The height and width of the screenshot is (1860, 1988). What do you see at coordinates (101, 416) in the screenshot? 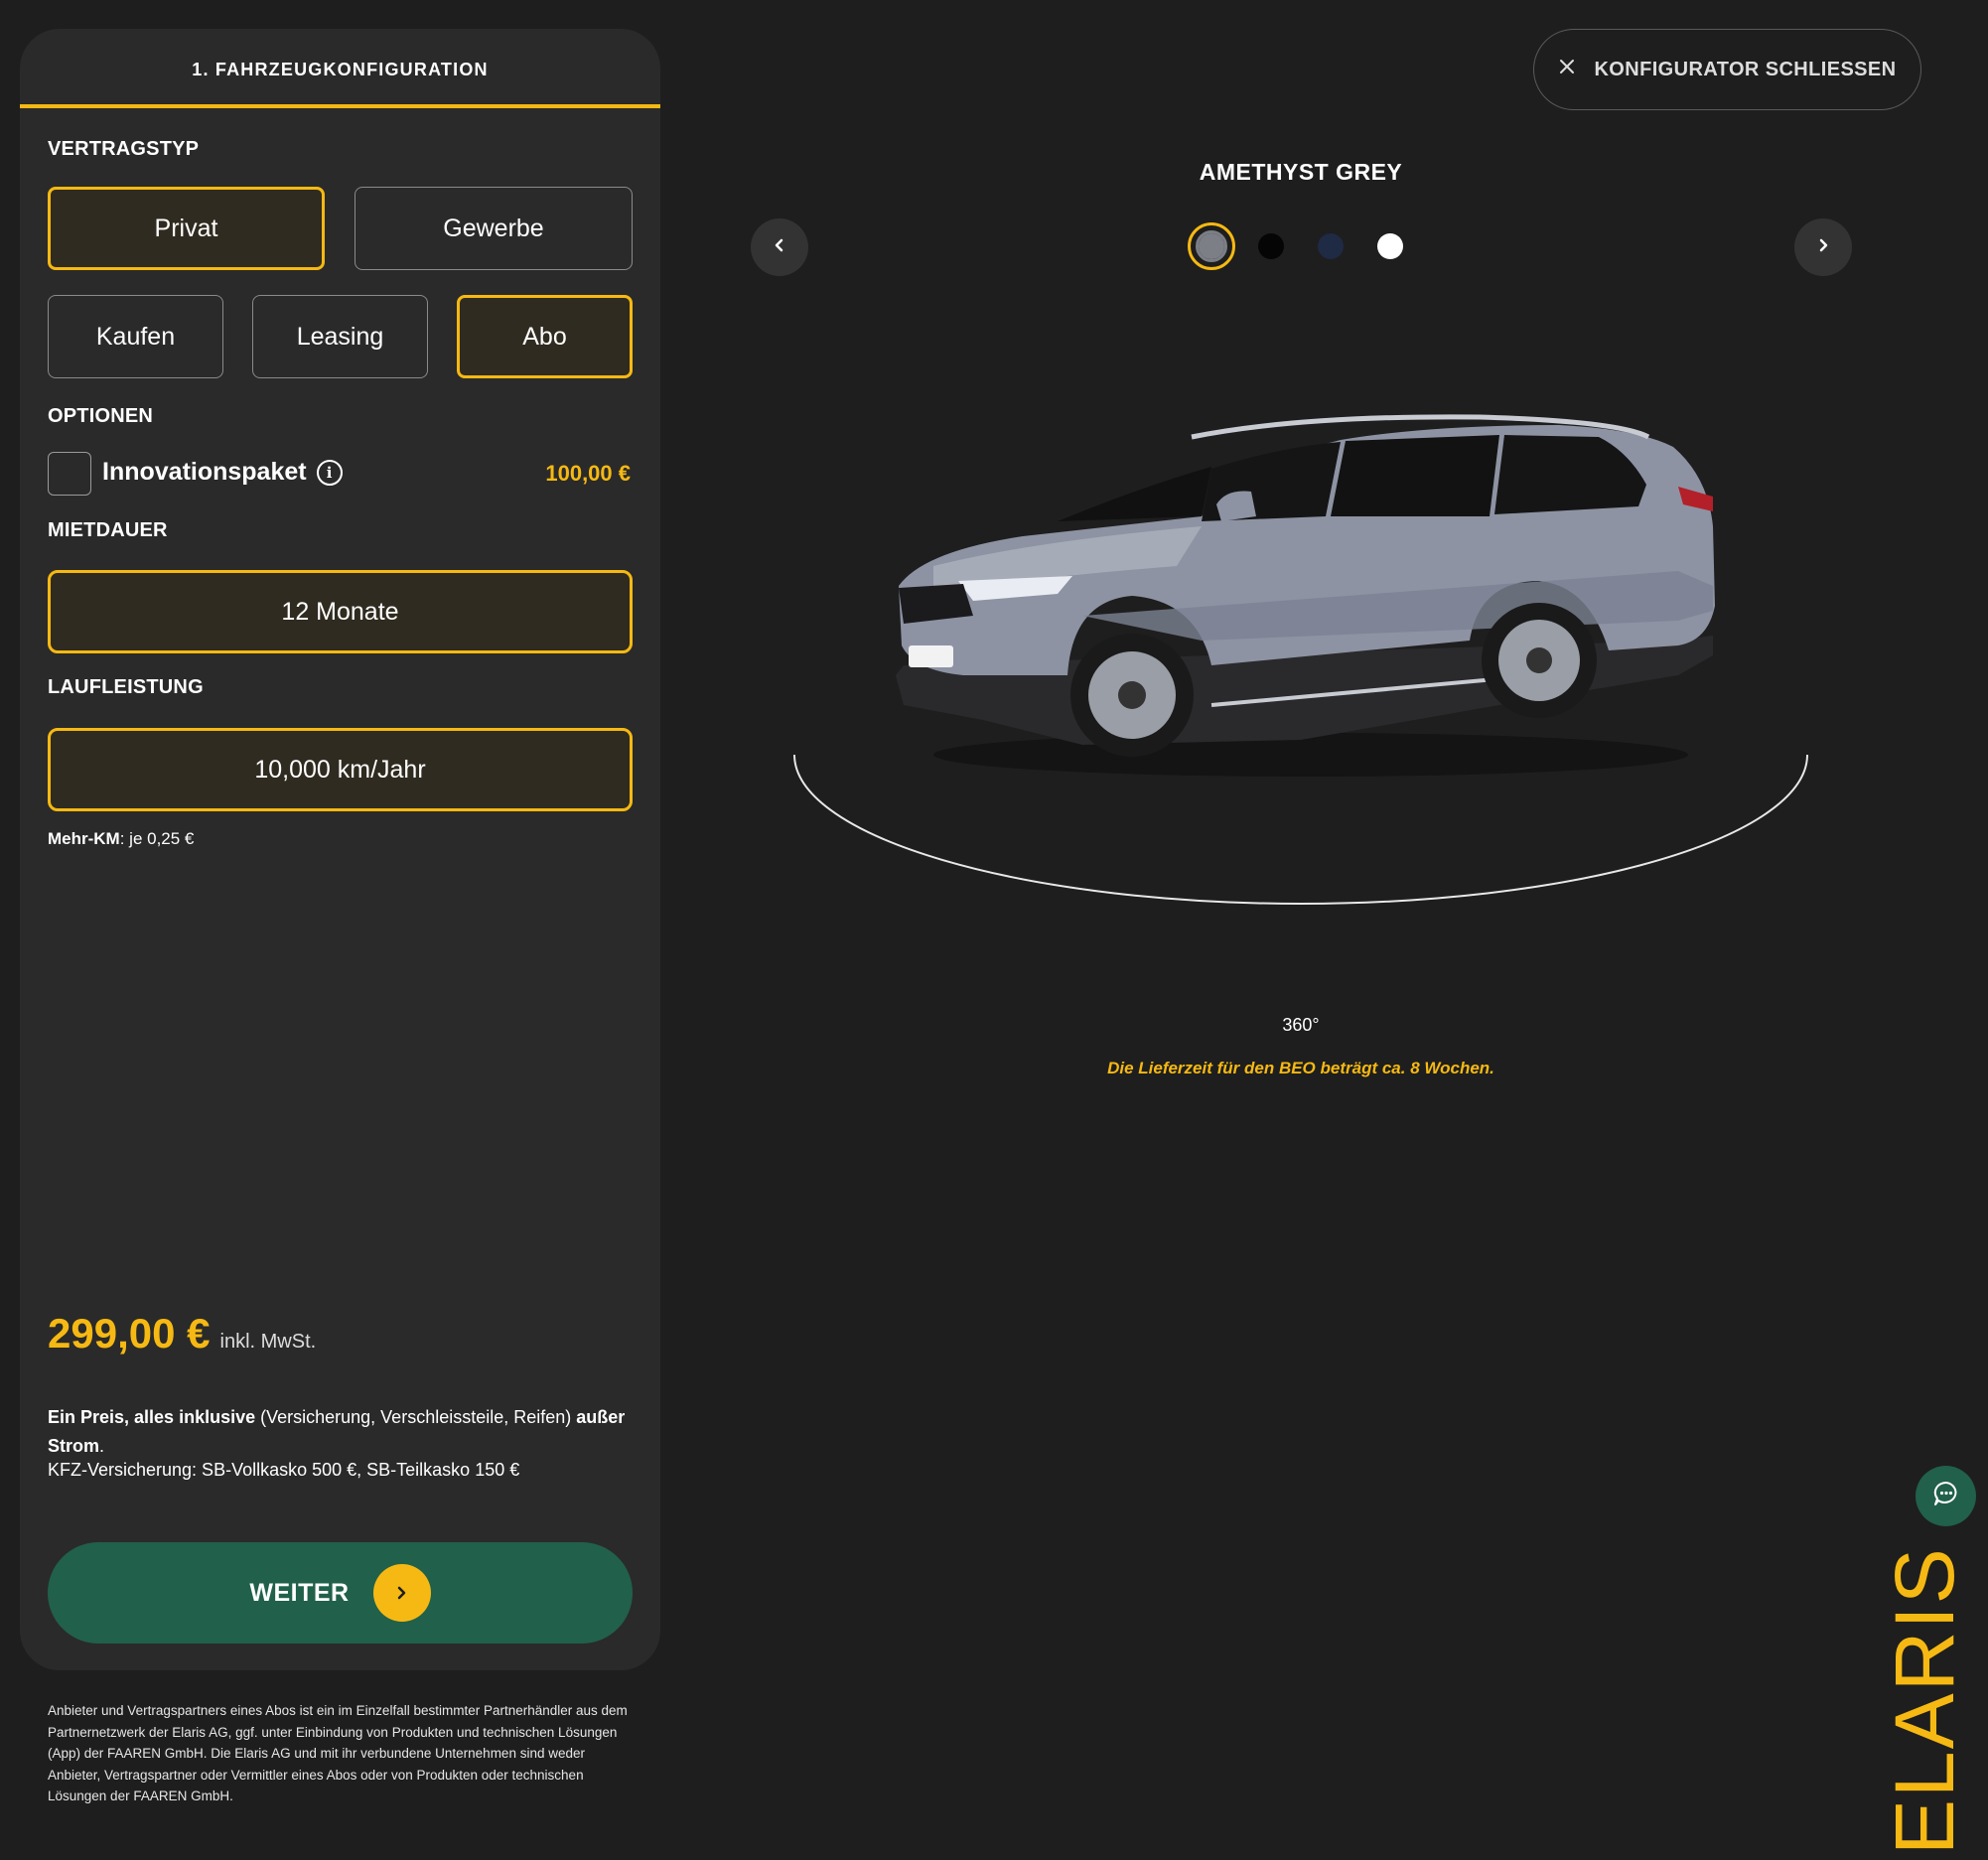
I see `optionen-label: OPTIONEN` at bounding box center [101, 416].